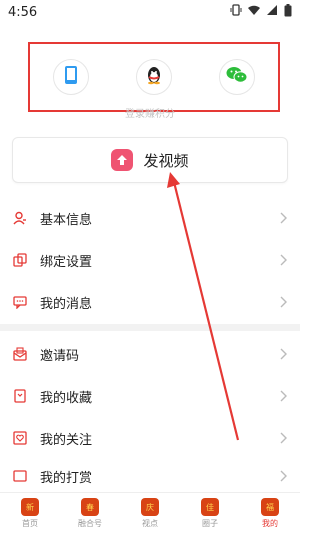 This screenshot has height=534, width=320. What do you see at coordinates (150, 114) in the screenshot?
I see `login-caption: 登录赚积分` at bounding box center [150, 114].